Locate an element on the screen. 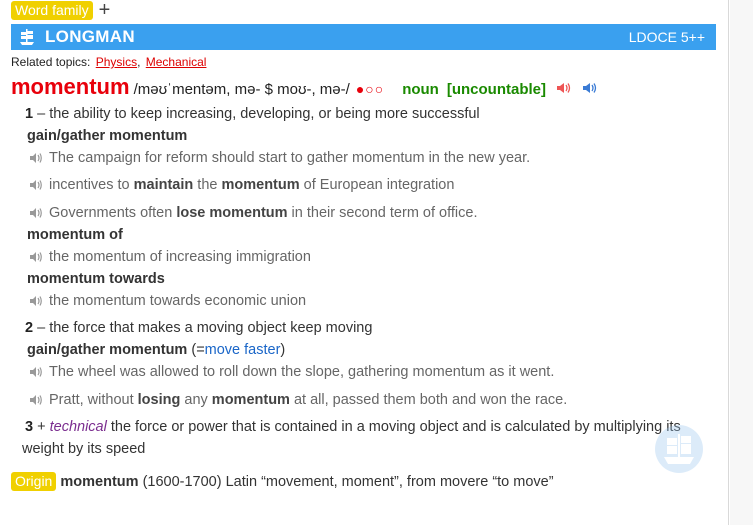 The image size is (753, 525). ship-logo-icon is located at coordinates (27, 37).